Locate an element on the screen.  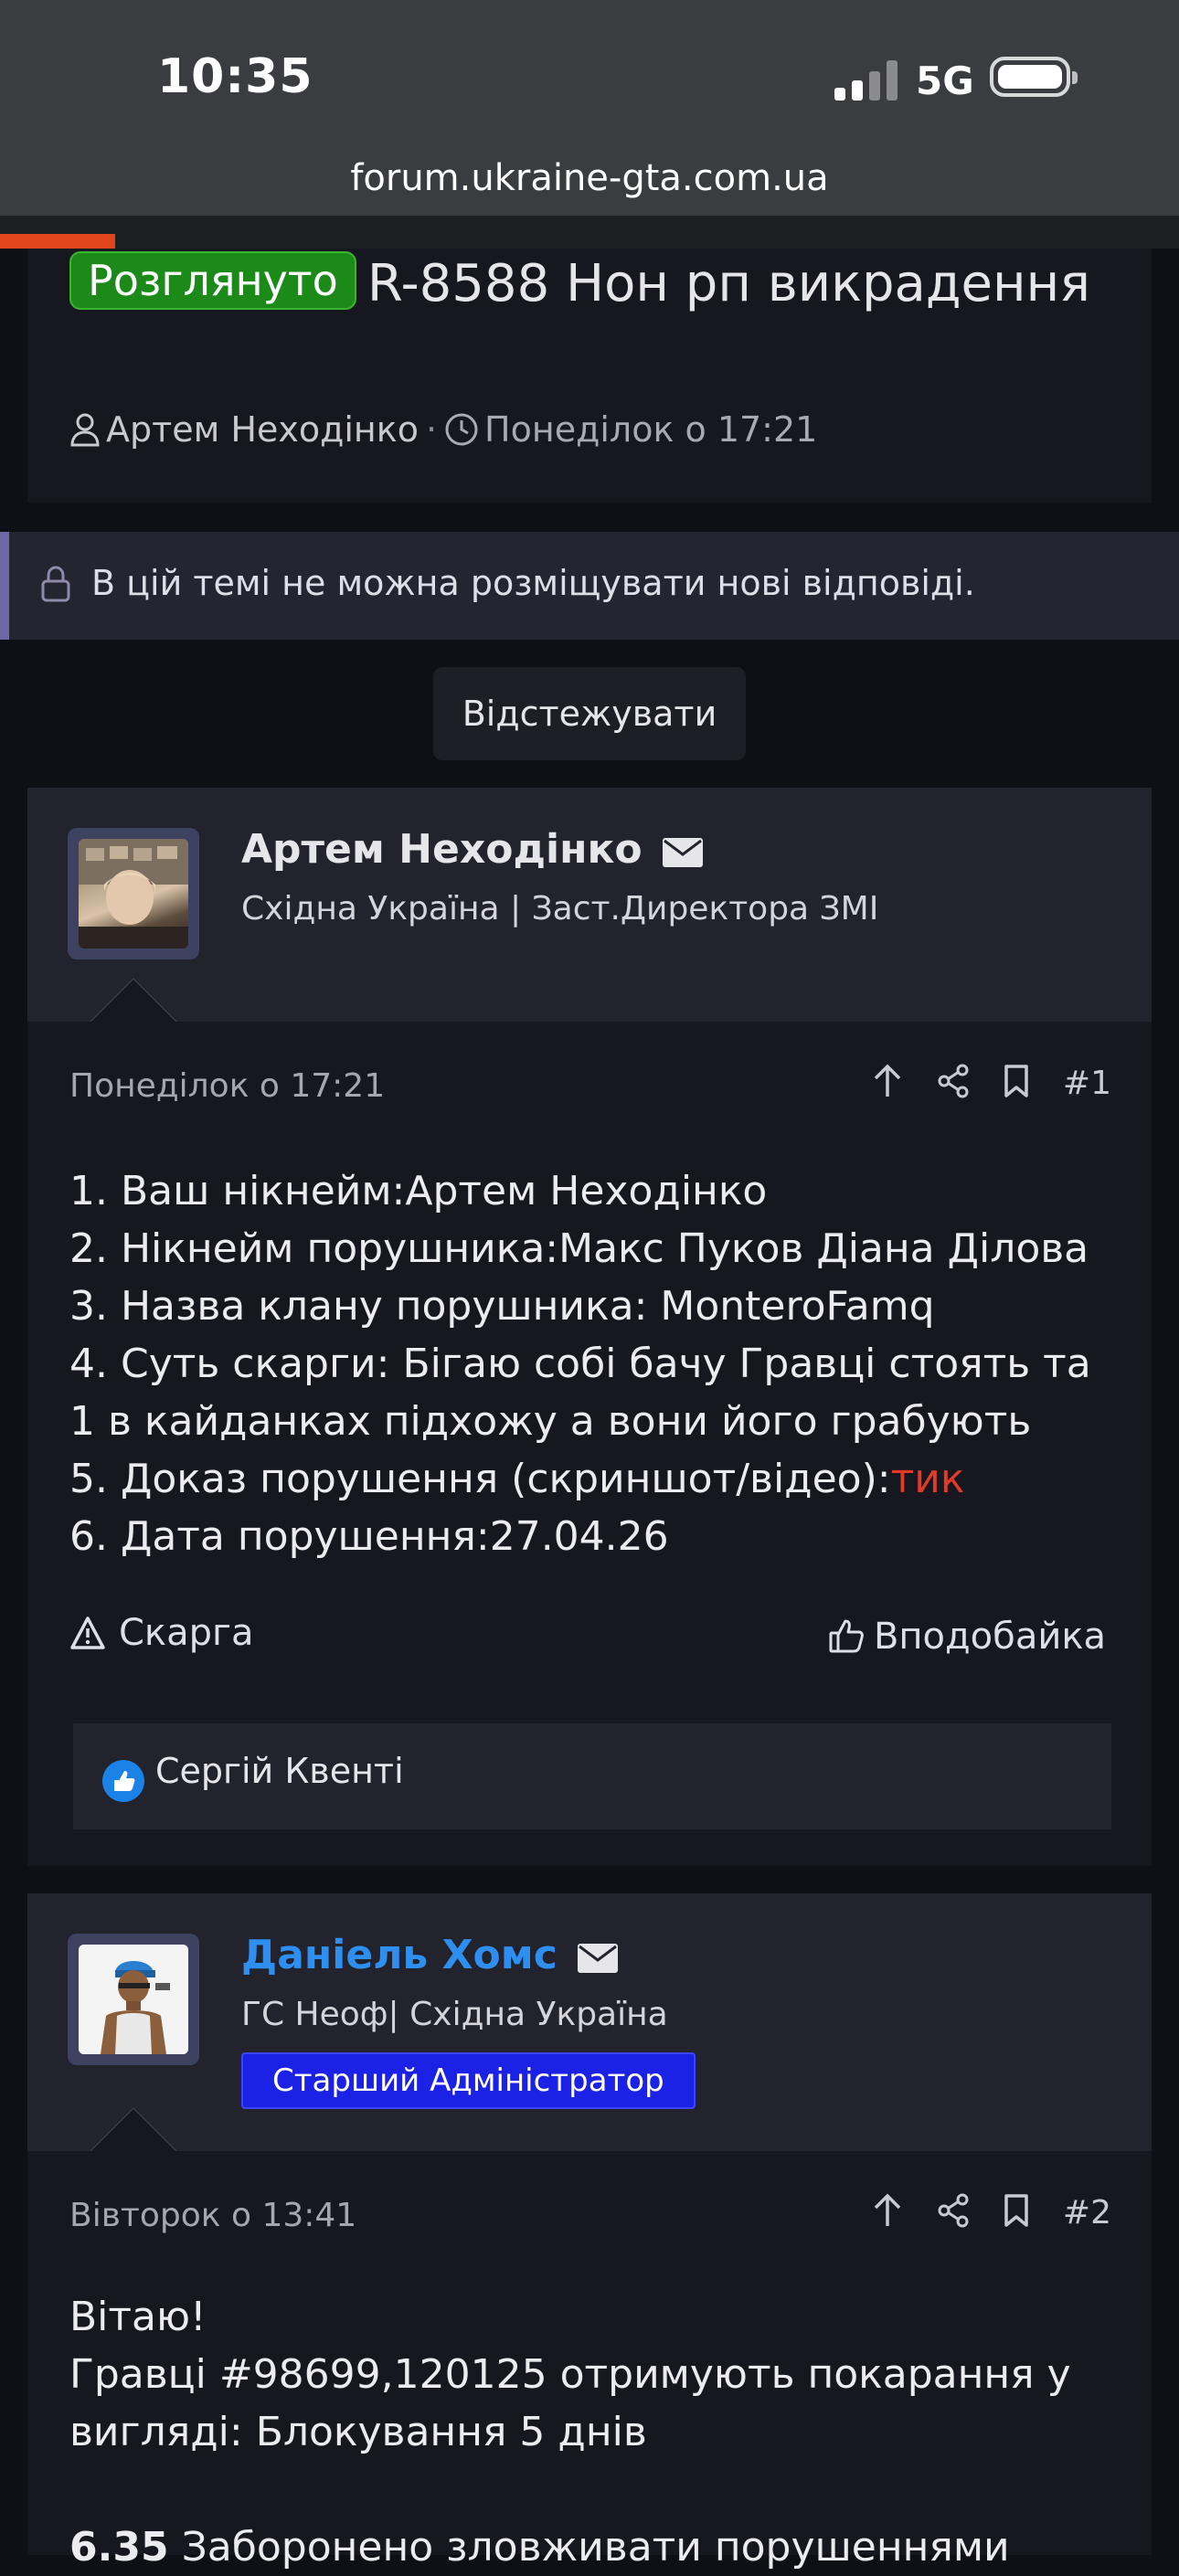
toolbar-shadow is located at coordinates (589, 232).